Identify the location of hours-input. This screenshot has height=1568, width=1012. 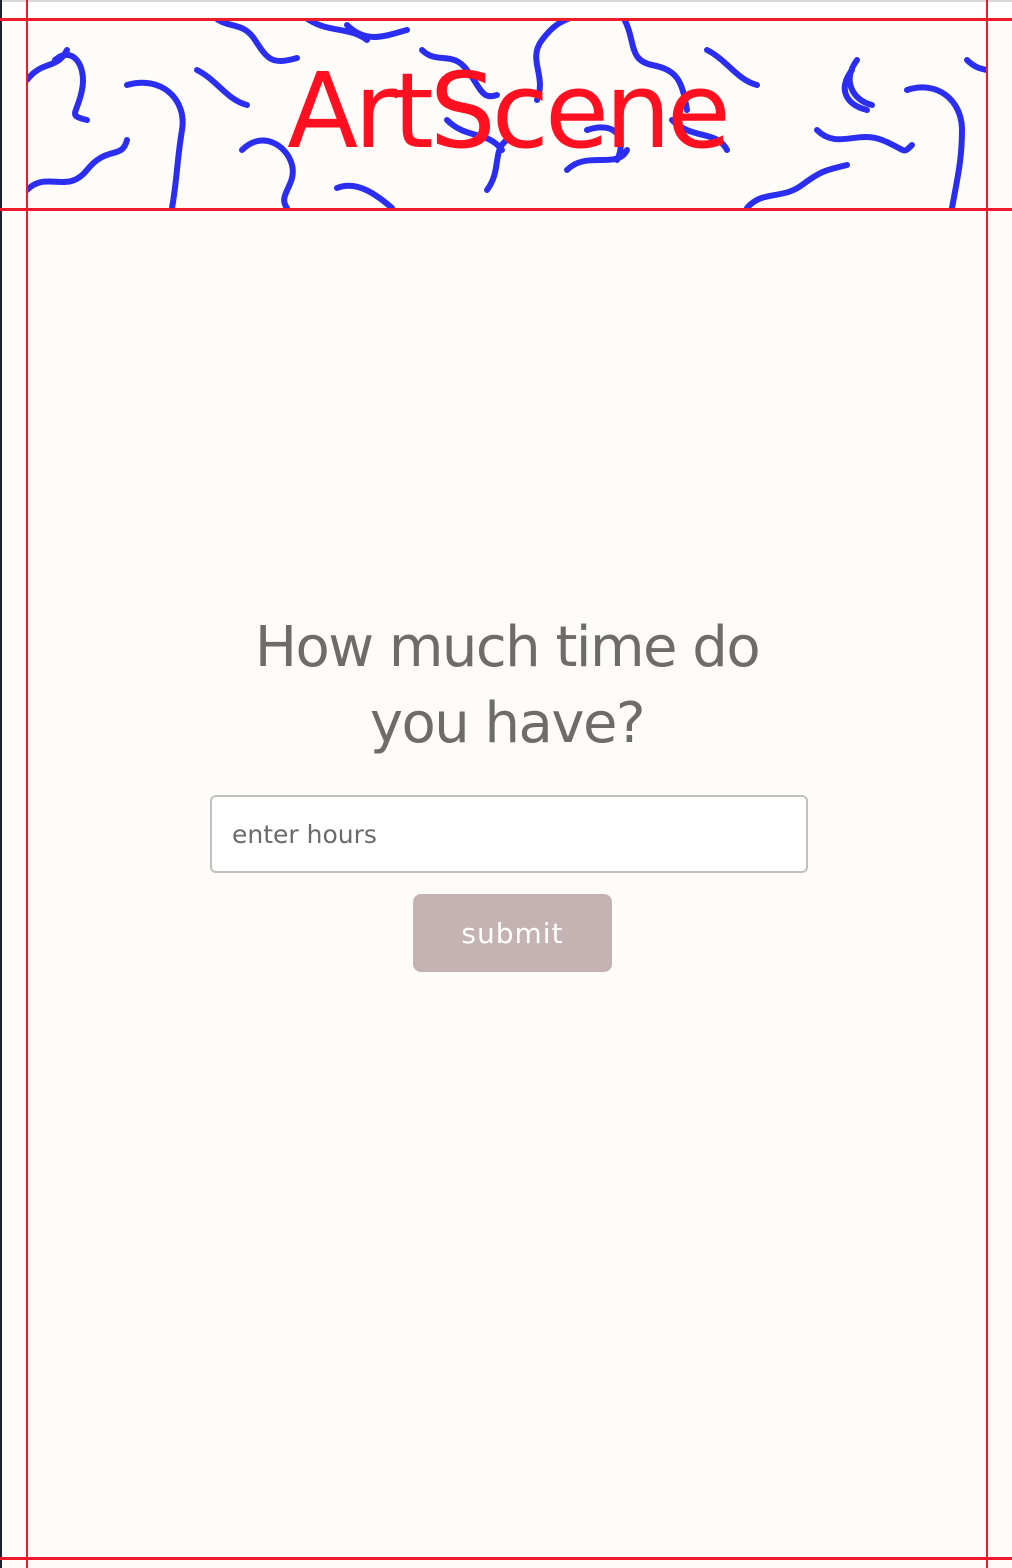
(509, 834).